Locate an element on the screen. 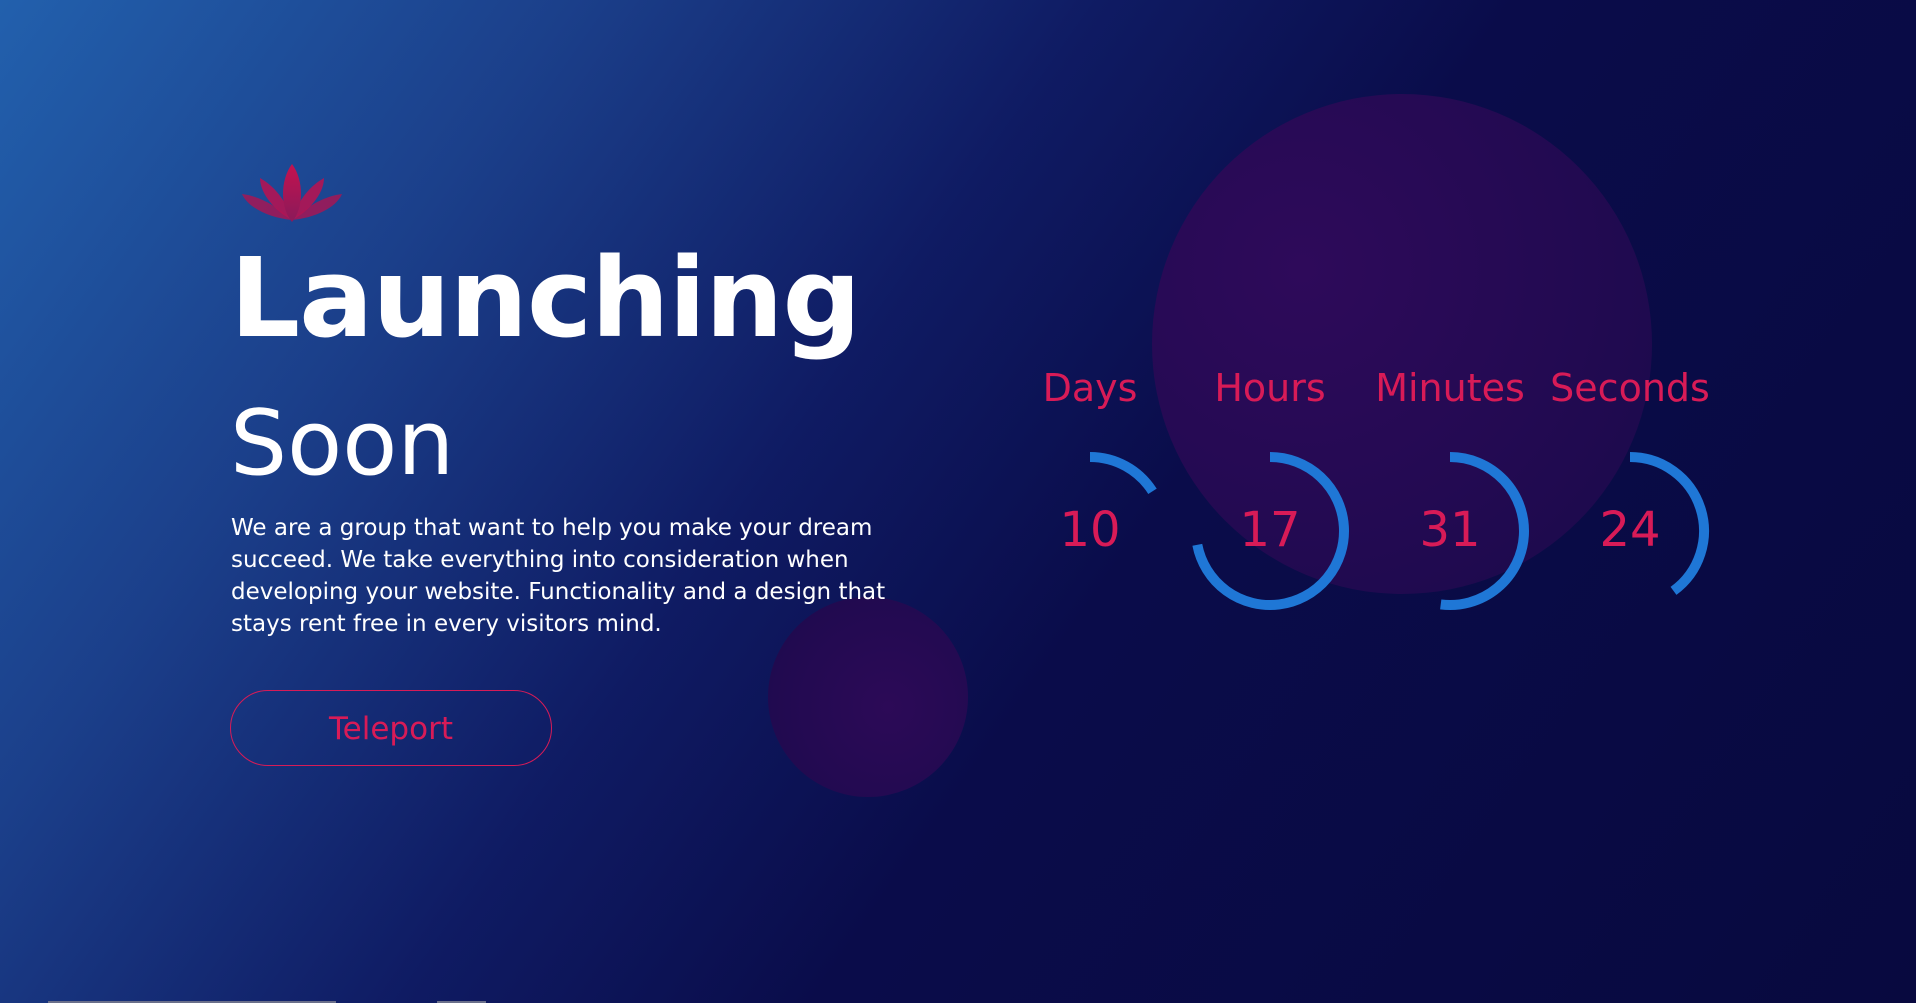 This screenshot has height=1003, width=1916. countdown-value-hours: 17 is located at coordinates (1270, 530).